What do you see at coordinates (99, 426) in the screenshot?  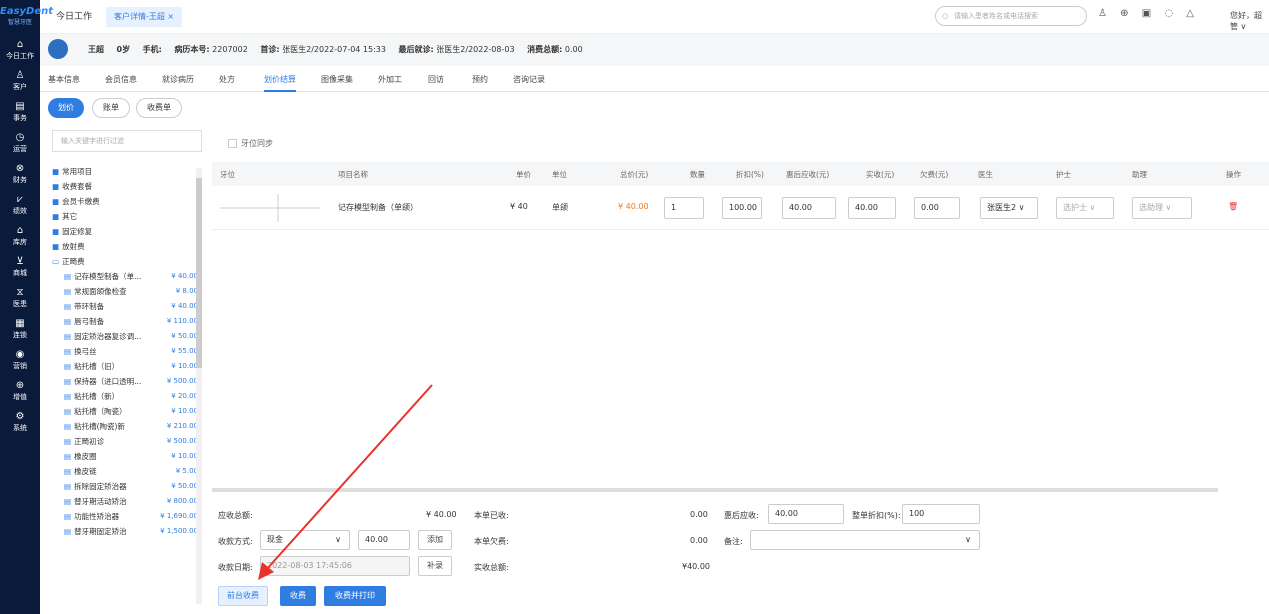 I see `item-label: 粘托槽(陶瓷)新` at bounding box center [99, 426].